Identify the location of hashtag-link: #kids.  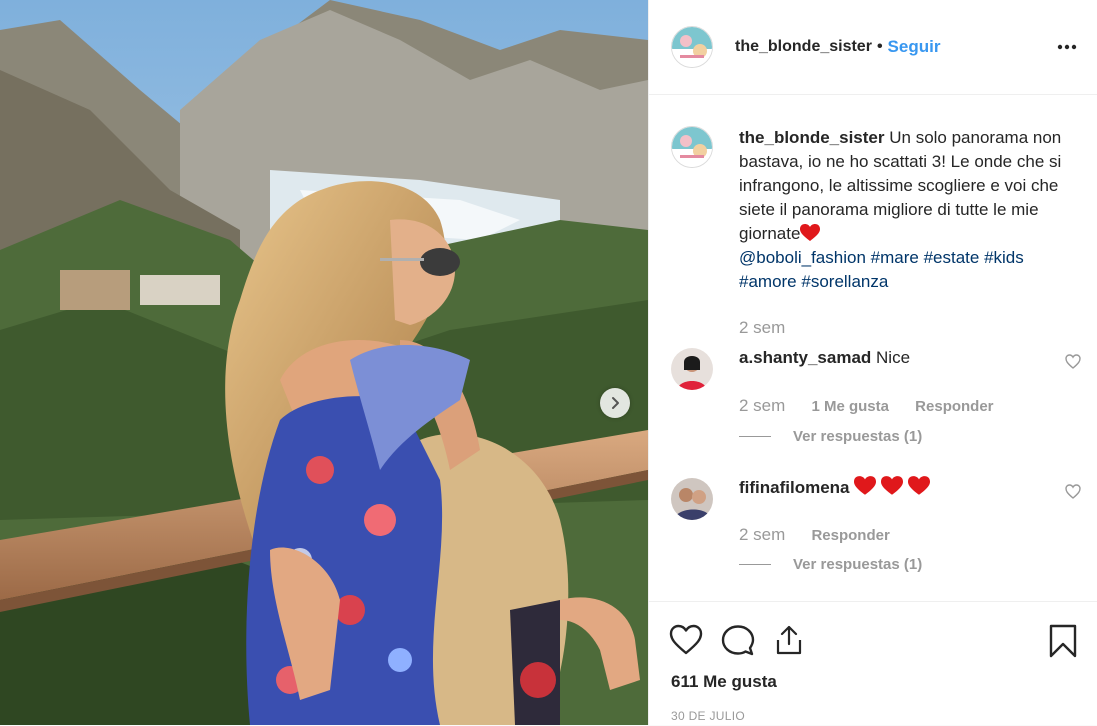
(1004, 257).